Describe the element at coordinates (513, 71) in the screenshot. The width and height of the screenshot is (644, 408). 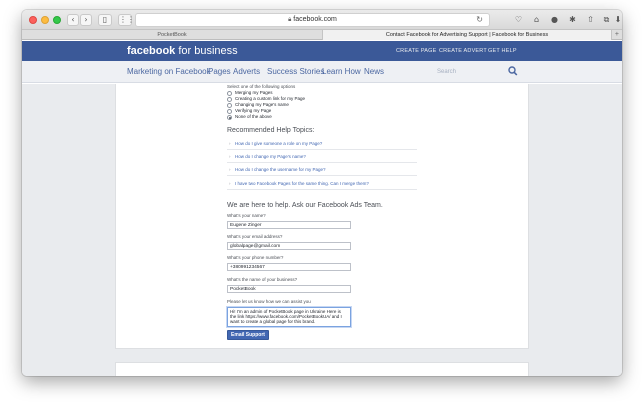
I see `search-icon` at that location.